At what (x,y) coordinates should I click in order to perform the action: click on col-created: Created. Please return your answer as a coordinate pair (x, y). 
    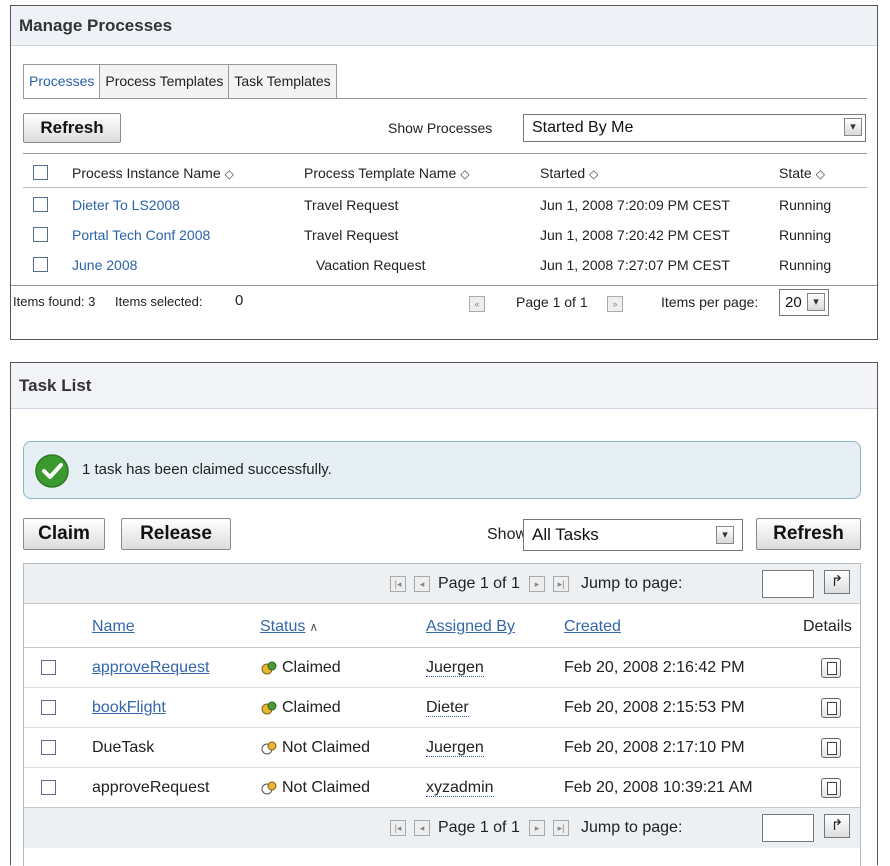
    Looking at the image, I should click on (592, 627).